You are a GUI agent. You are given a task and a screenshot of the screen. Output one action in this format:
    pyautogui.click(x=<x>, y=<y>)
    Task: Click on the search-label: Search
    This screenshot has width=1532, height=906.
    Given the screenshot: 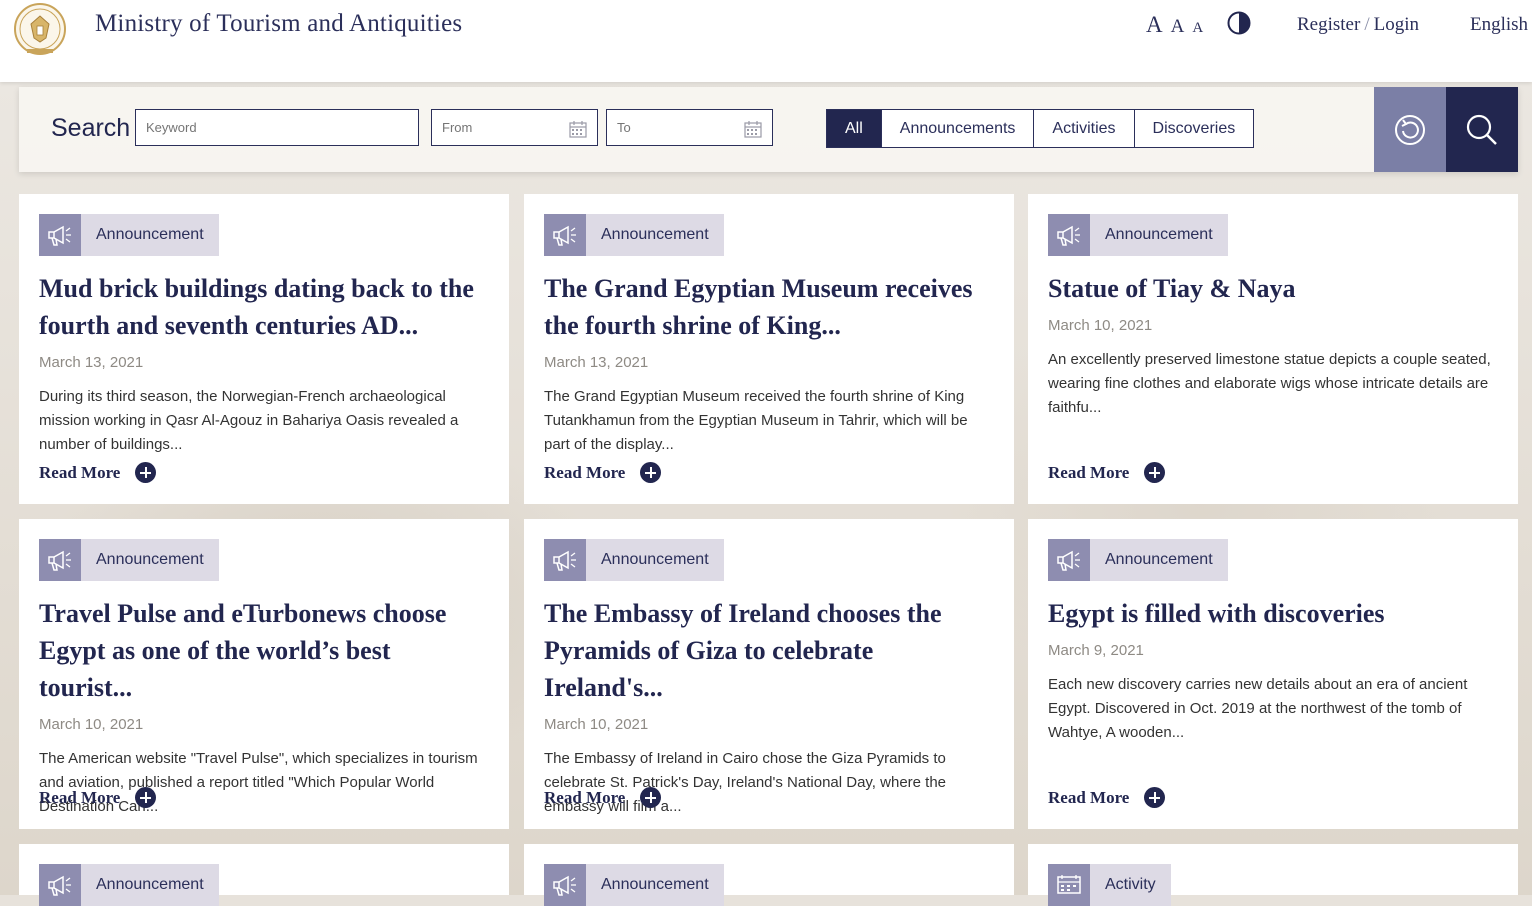 What is the action you would take?
    pyautogui.click(x=91, y=128)
    